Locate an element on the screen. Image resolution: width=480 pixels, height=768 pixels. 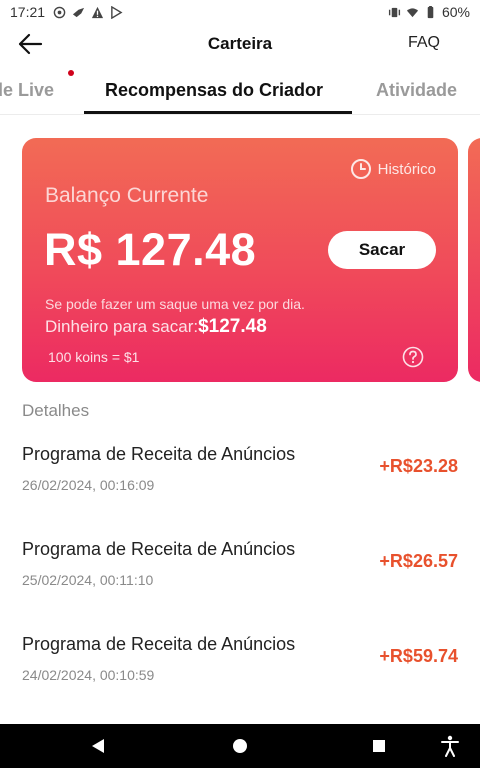
transaction-date: 24/02/2024, 00:10:59 is located at coordinates (88, 675).